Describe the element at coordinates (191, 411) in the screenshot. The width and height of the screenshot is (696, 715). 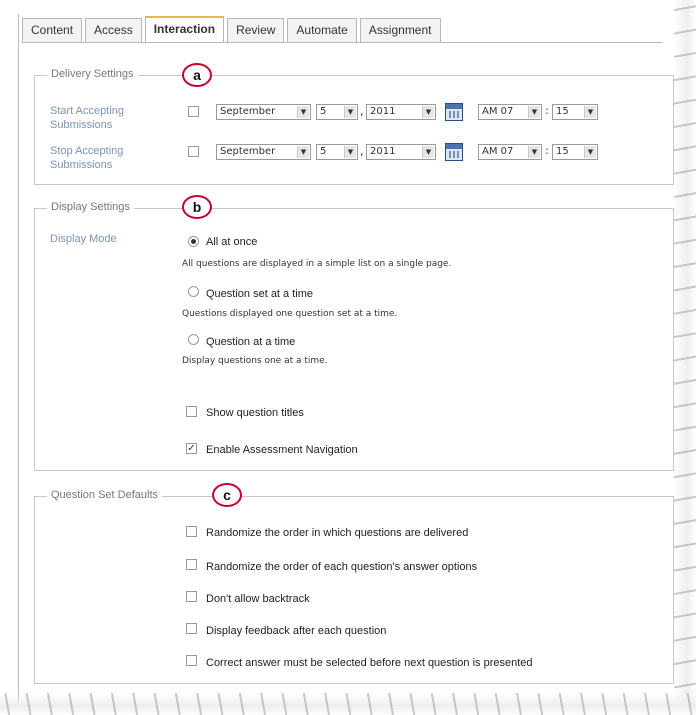
I see `show-question-titles-checkbox` at that location.